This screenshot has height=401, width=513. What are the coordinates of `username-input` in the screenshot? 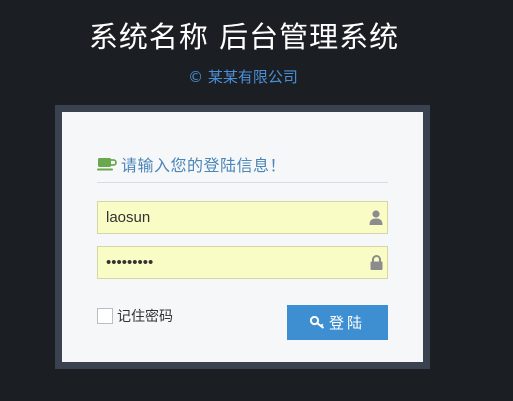 It's located at (229, 217).